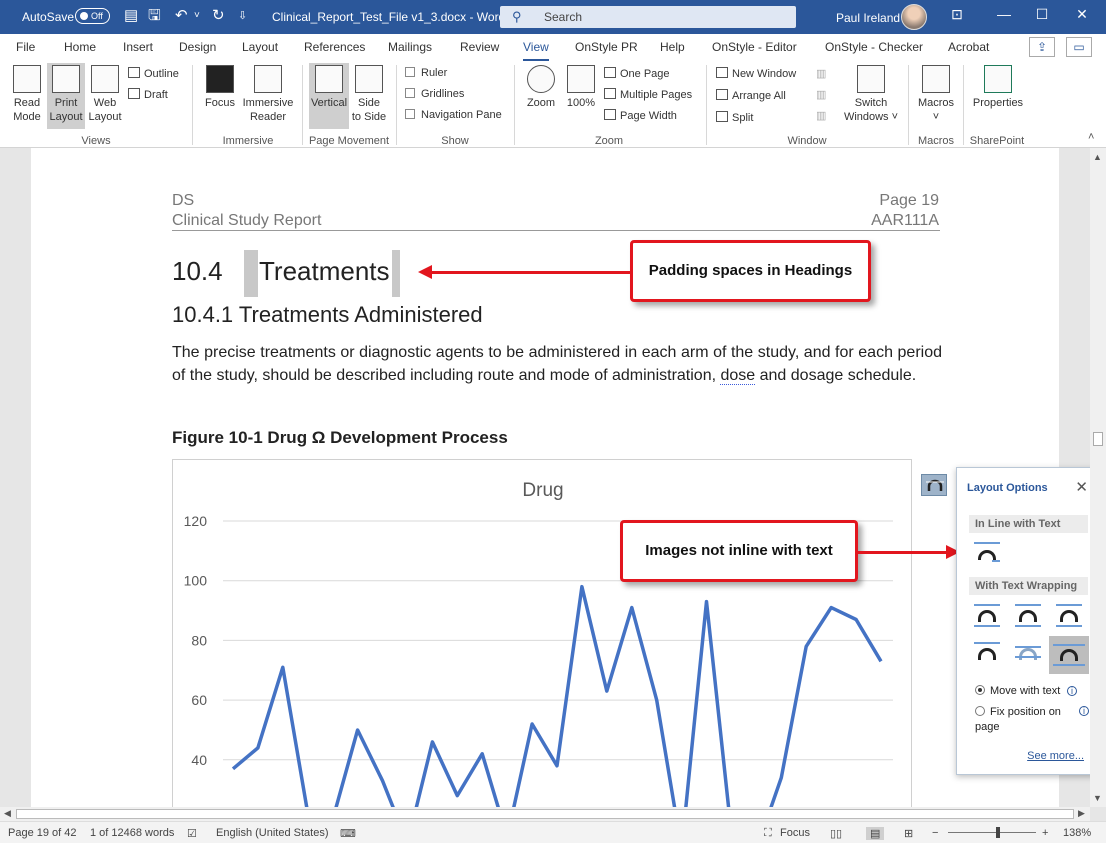 The width and height of the screenshot is (1106, 843). What do you see at coordinates (181, 16) in the screenshot?
I see `undo-icon: ↶` at bounding box center [181, 16].